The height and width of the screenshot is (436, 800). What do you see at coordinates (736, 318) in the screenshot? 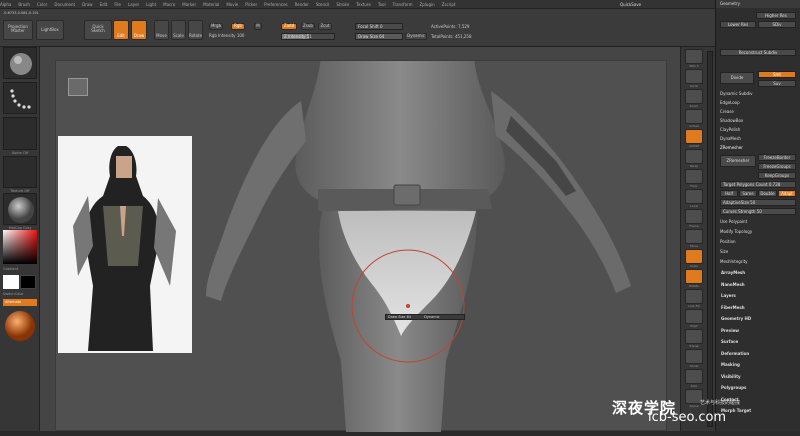
I see `subpalette-geometry-hd: Geometry HD` at bounding box center [736, 318].